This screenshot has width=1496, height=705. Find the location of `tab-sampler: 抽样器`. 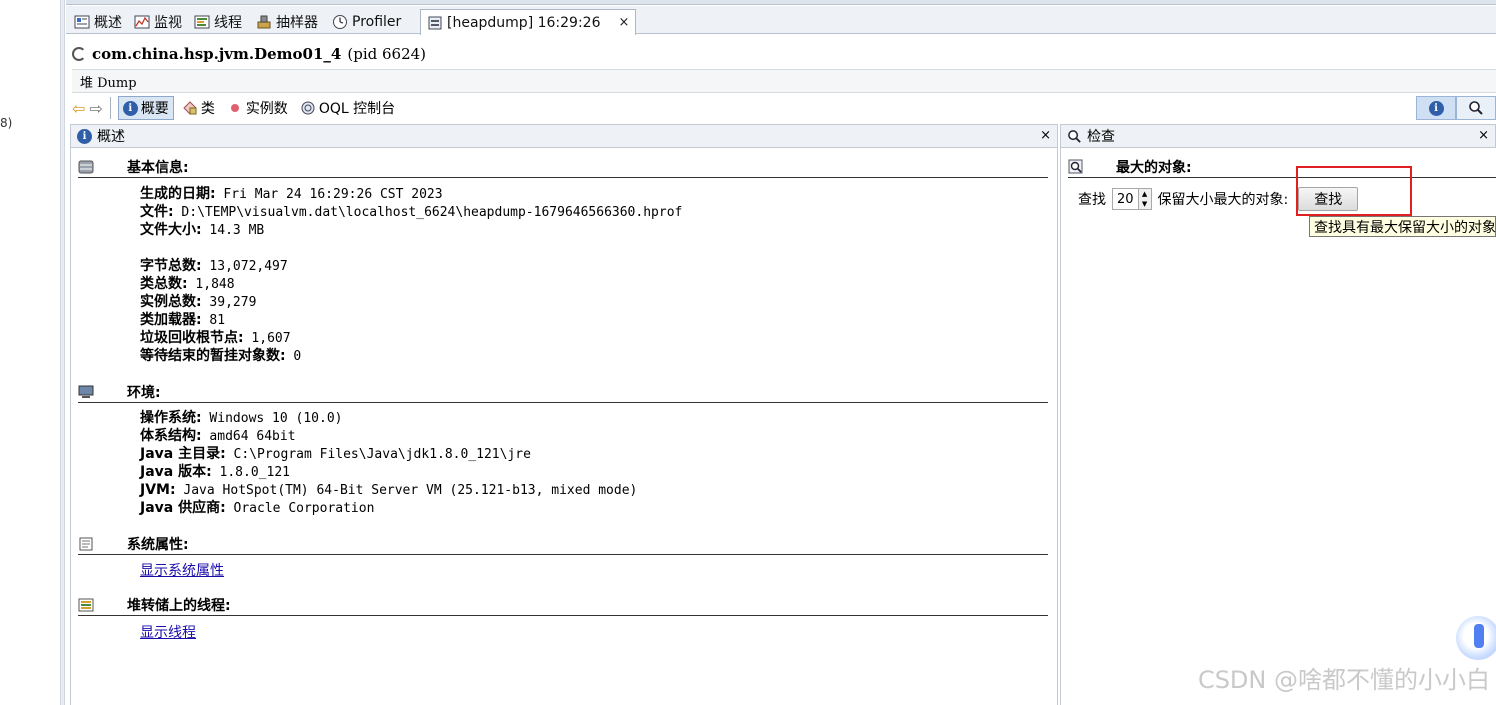

tab-sampler: 抽样器 is located at coordinates (287, 21).